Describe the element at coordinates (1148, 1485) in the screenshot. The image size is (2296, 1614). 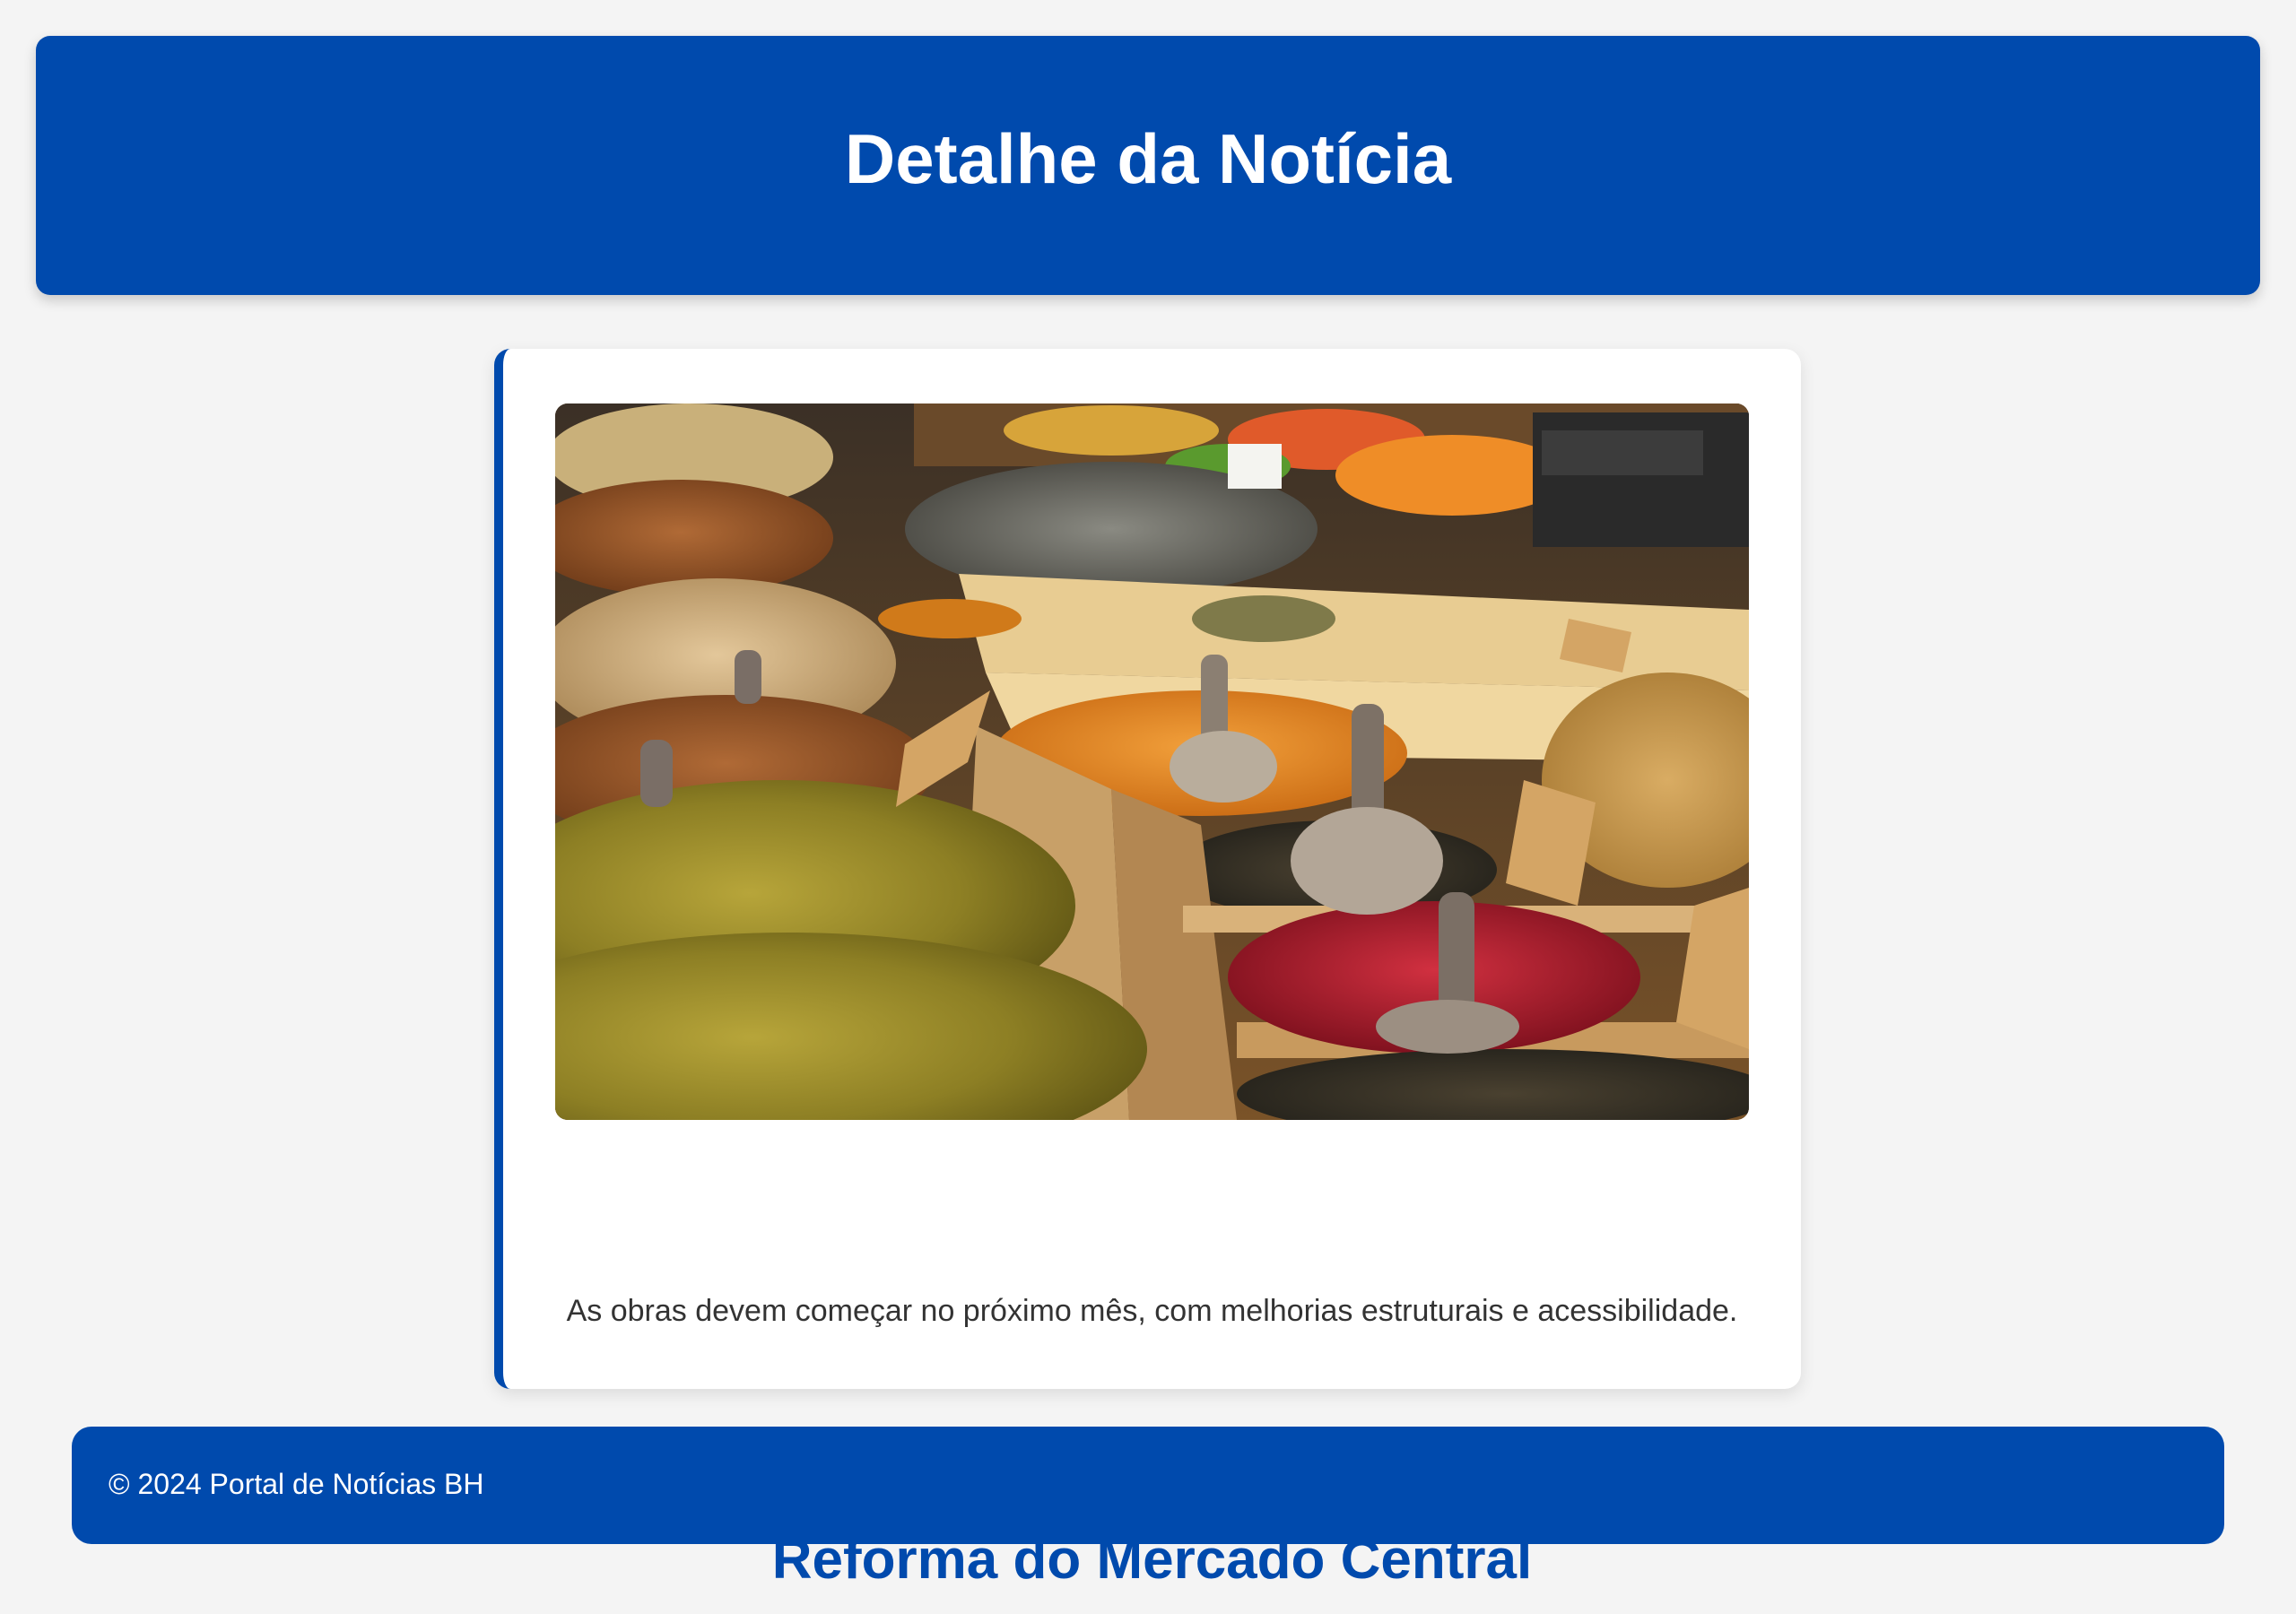
I see `page-footer: © 2024 Portal de Notícias BH` at that location.